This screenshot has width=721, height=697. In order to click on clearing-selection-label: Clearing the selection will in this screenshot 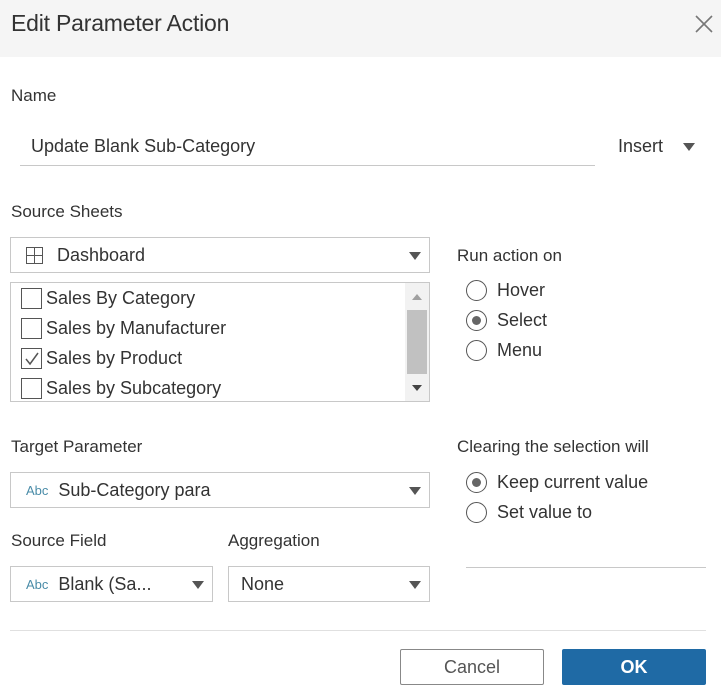, I will do `click(553, 446)`.